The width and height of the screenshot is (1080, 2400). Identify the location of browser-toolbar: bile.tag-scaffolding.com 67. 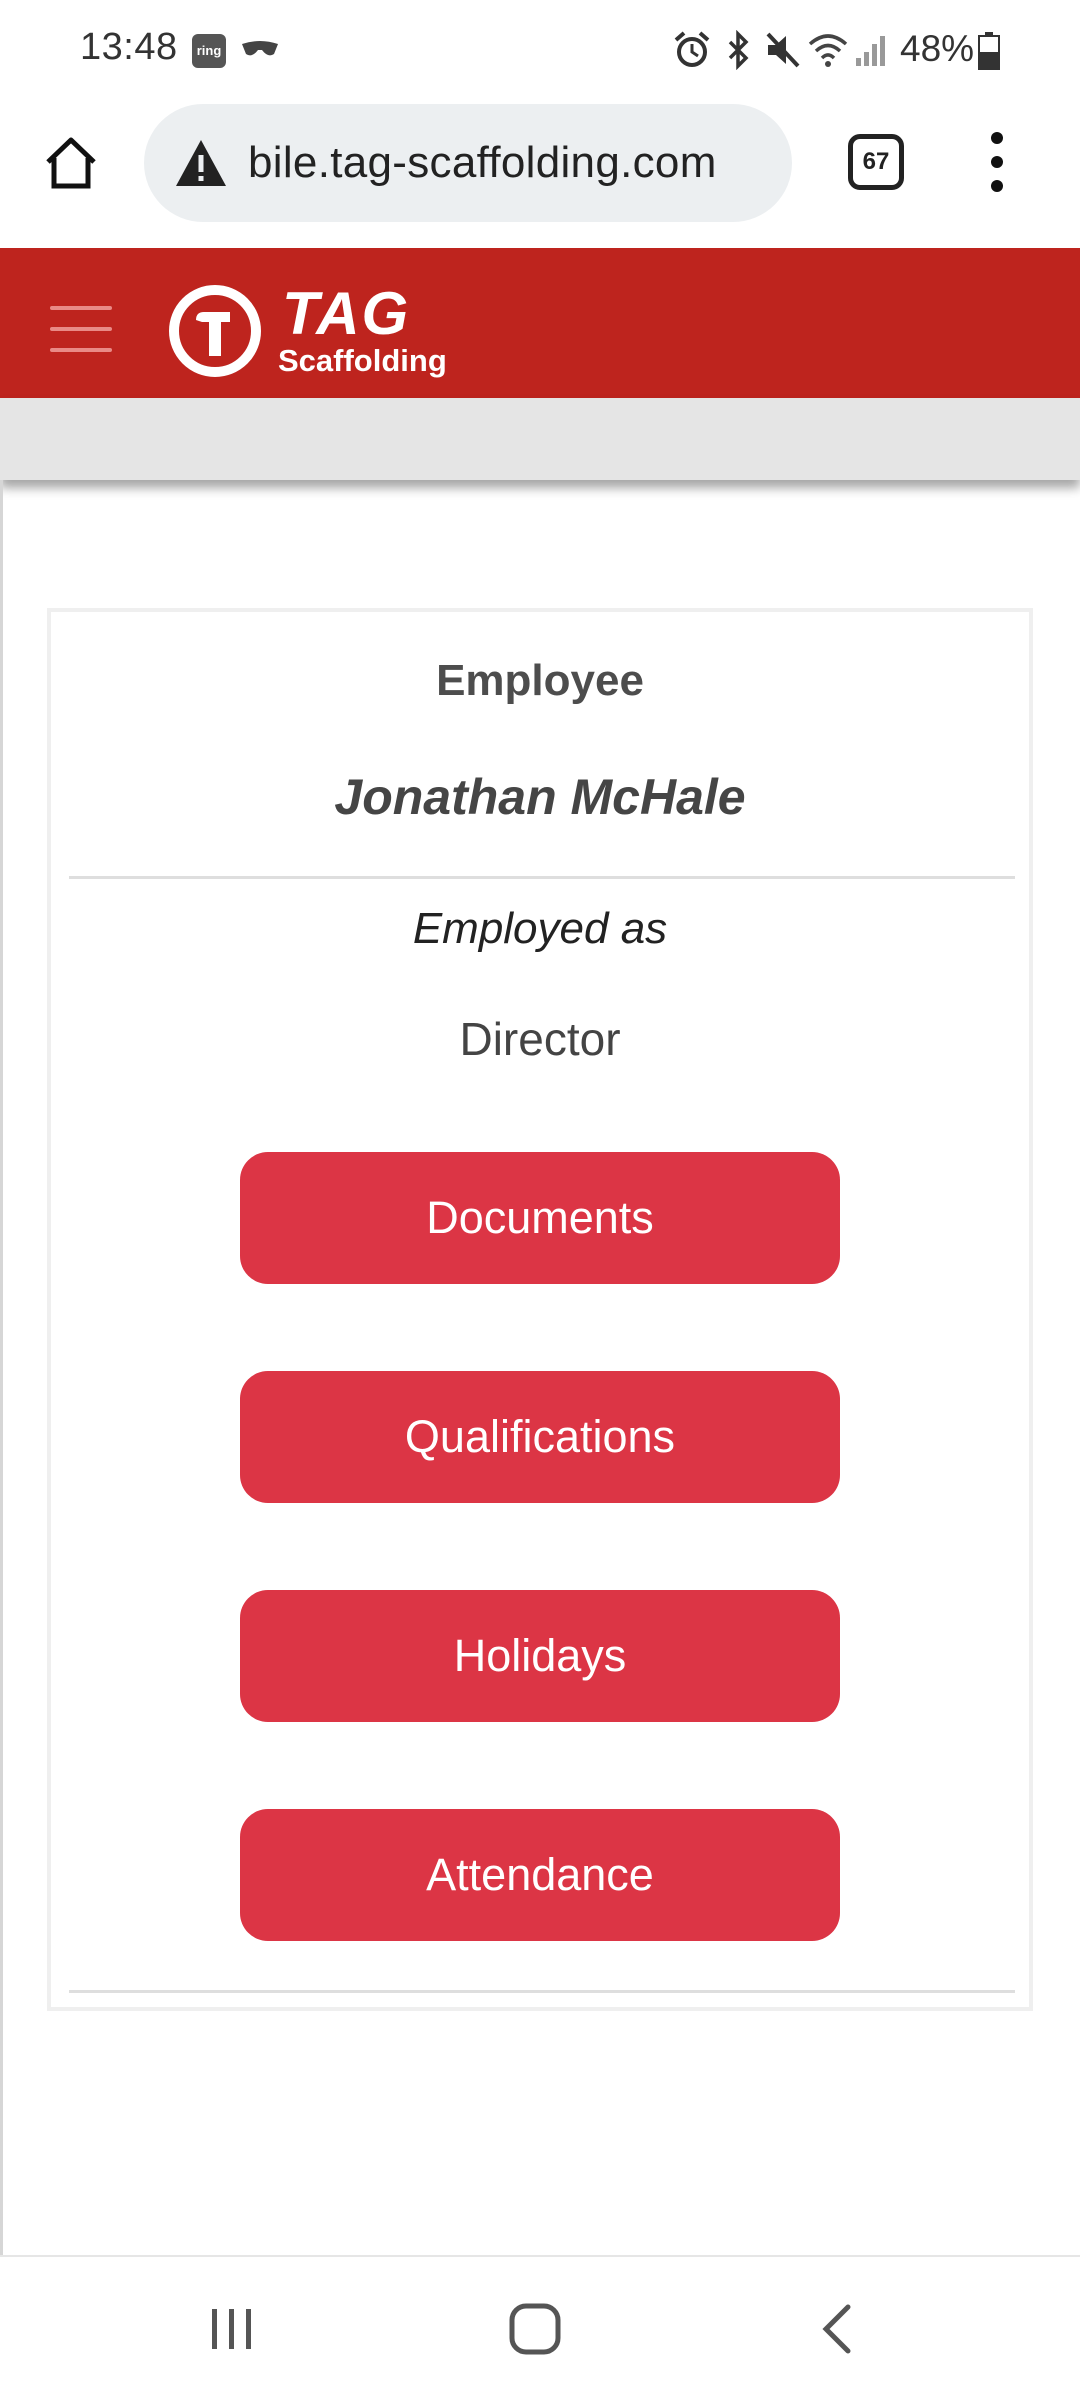
(540, 174).